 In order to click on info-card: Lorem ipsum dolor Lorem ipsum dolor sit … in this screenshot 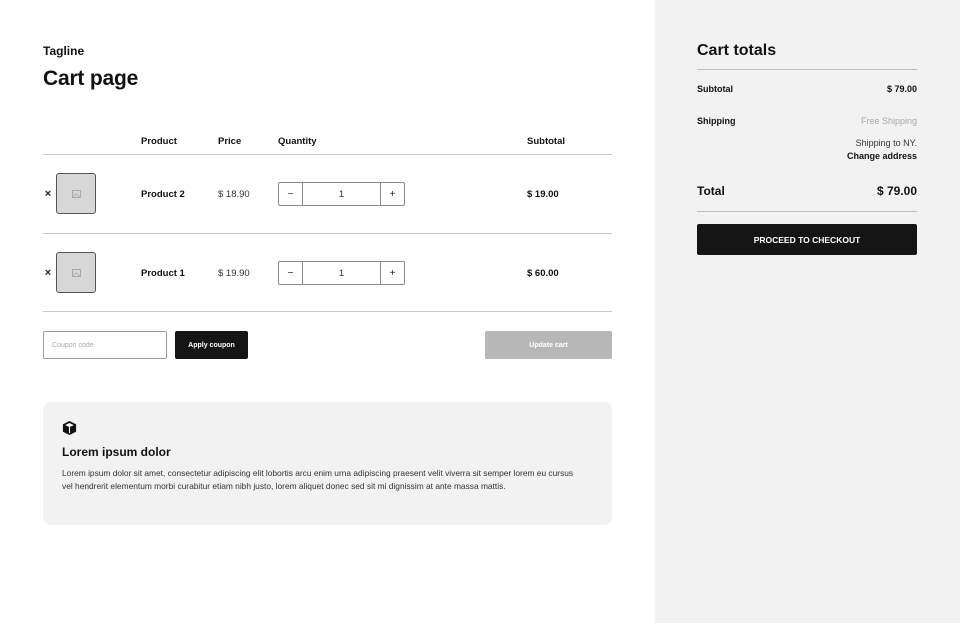, I will do `click(327, 463)`.